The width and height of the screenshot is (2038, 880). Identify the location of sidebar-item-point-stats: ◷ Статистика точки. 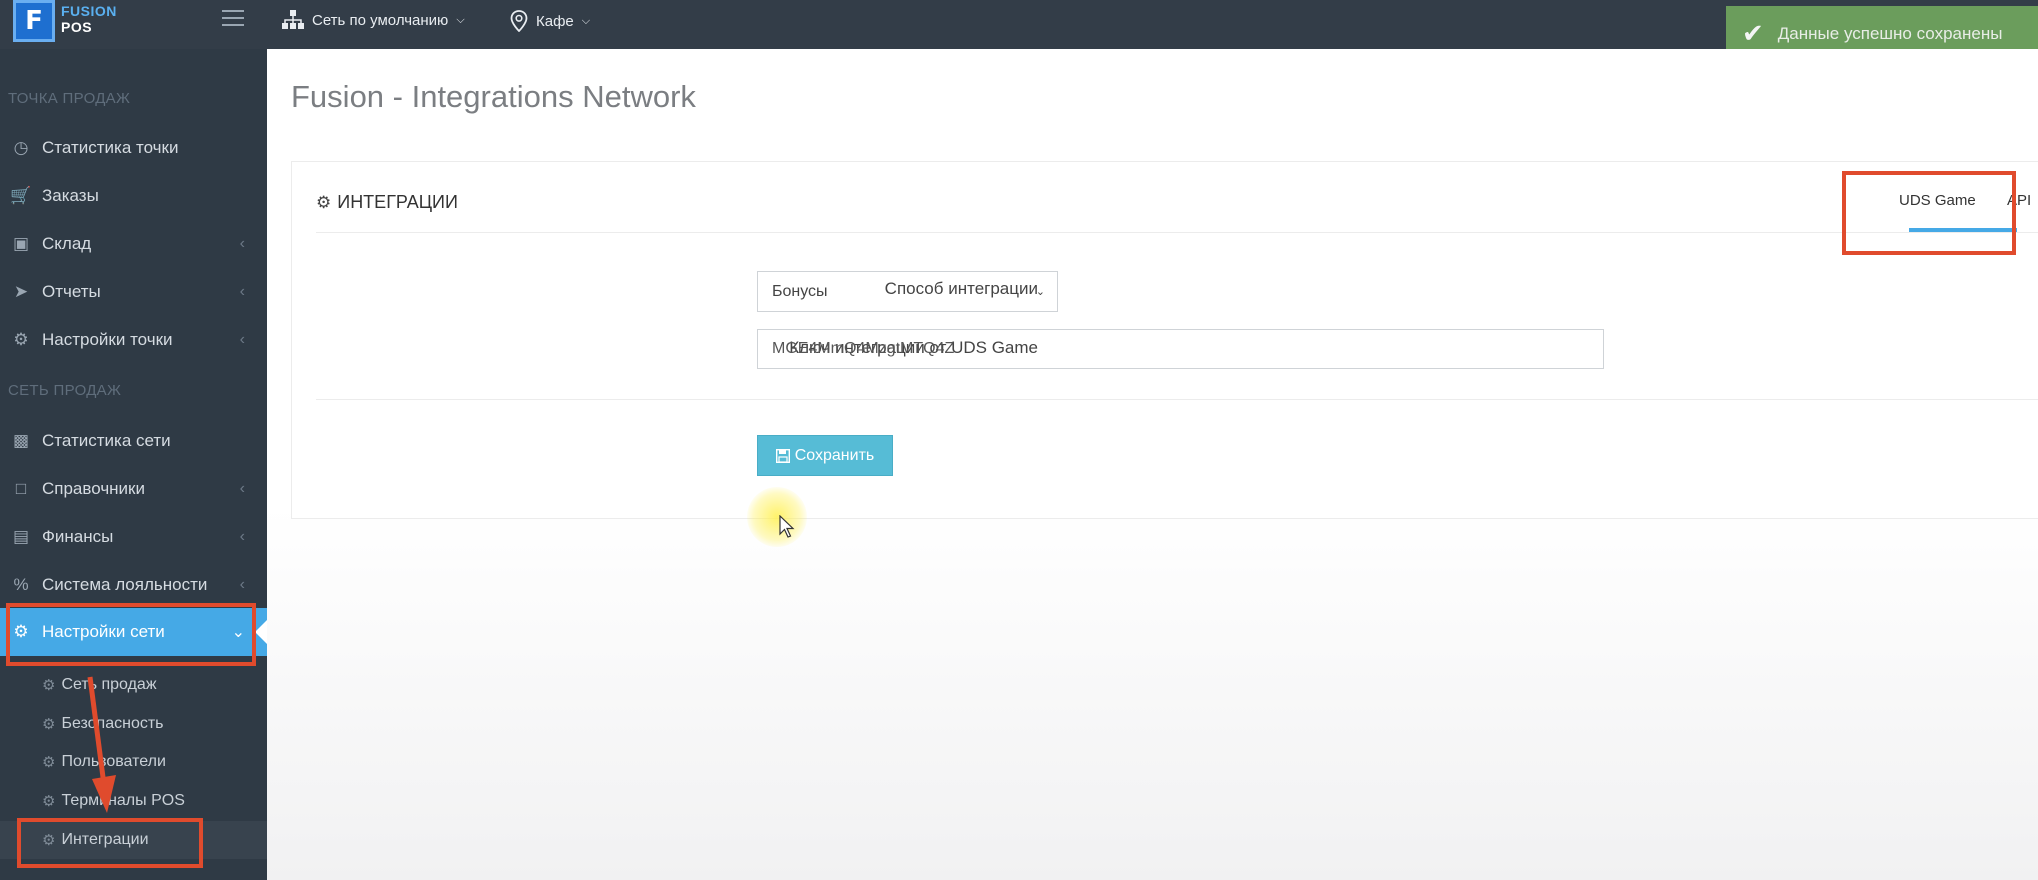
(133, 148).